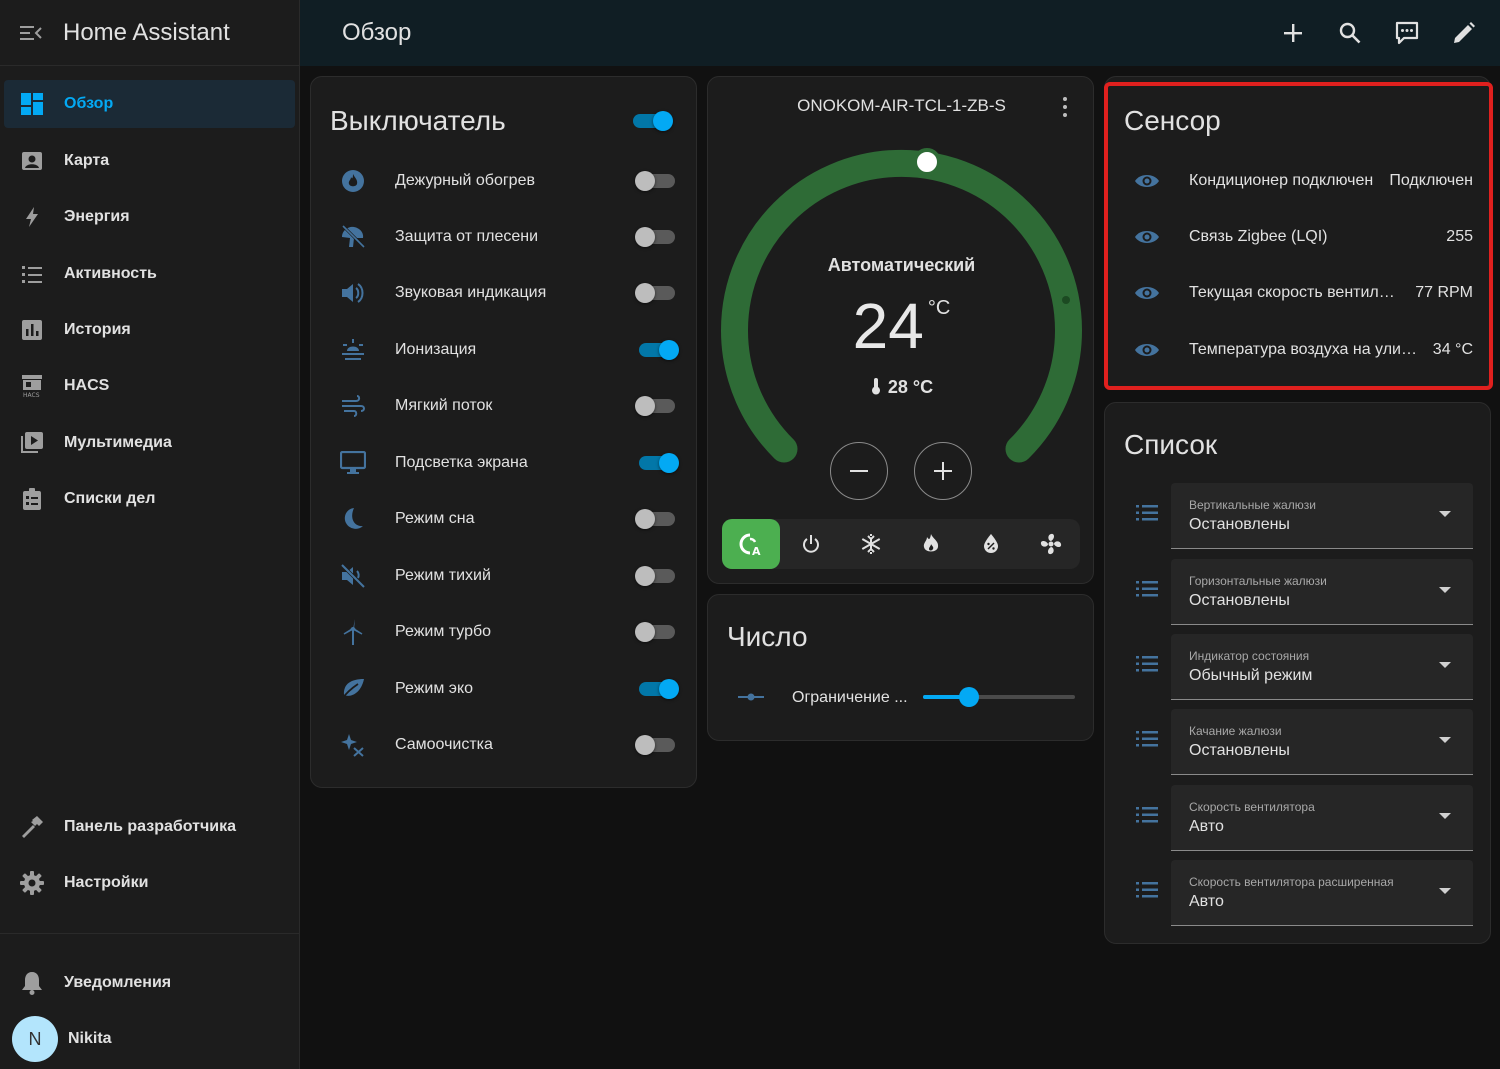 The image size is (1500, 1069). I want to click on more-info-button, so click(1065, 107).